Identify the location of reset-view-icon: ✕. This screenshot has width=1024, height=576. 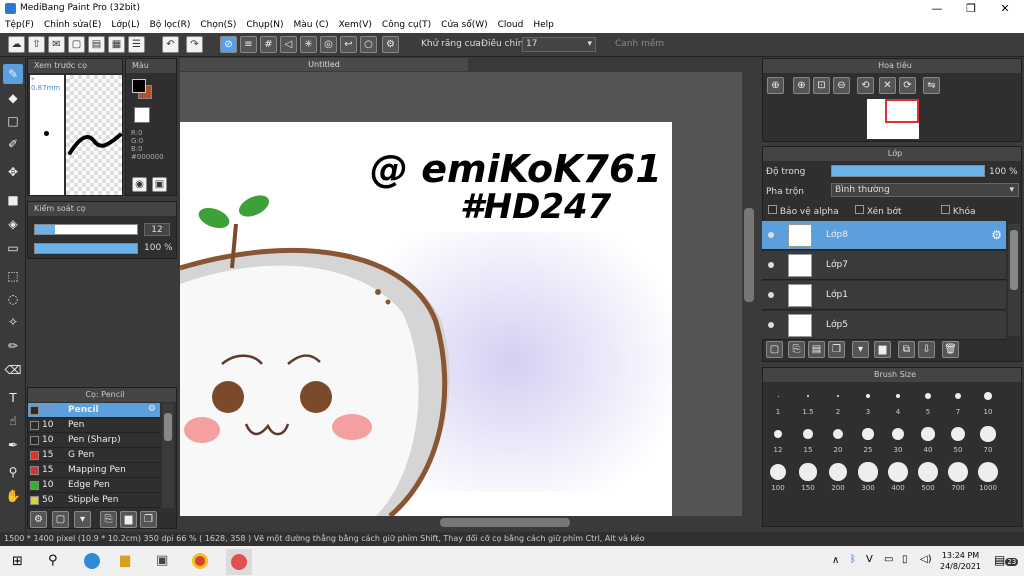
(887, 85).